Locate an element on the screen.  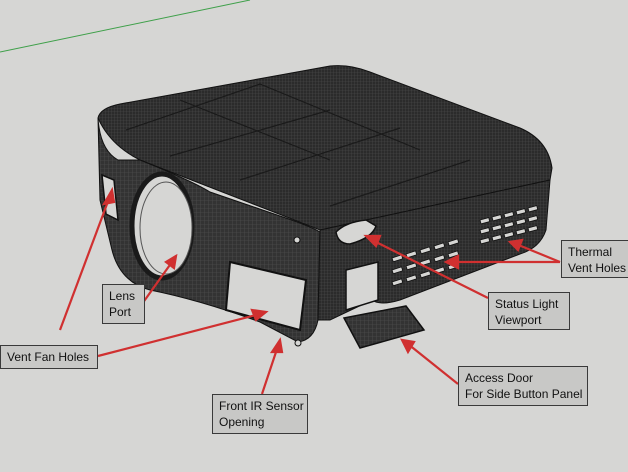
callout-thermal-line2: Vent Holes is located at coordinates (597, 268).